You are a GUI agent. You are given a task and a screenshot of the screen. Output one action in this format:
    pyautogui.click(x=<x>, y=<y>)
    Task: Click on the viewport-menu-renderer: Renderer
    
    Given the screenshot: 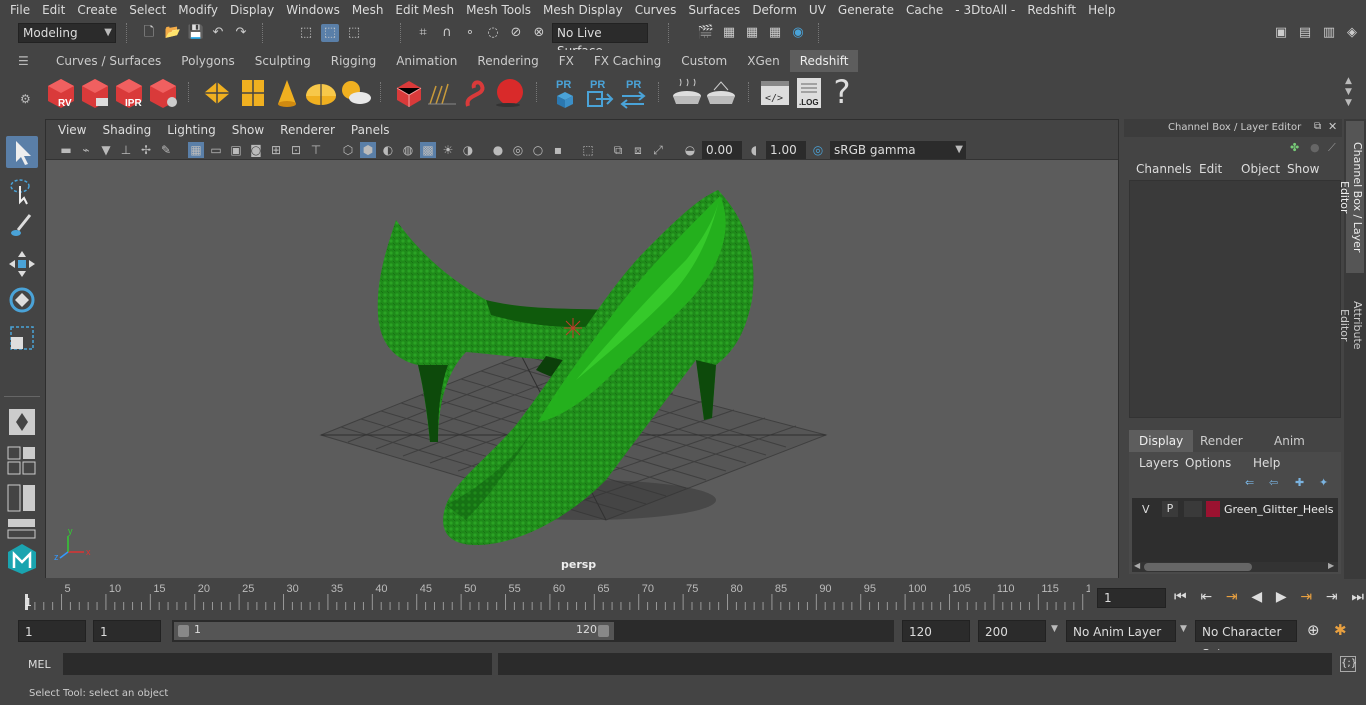 What is the action you would take?
    pyautogui.click(x=307, y=130)
    